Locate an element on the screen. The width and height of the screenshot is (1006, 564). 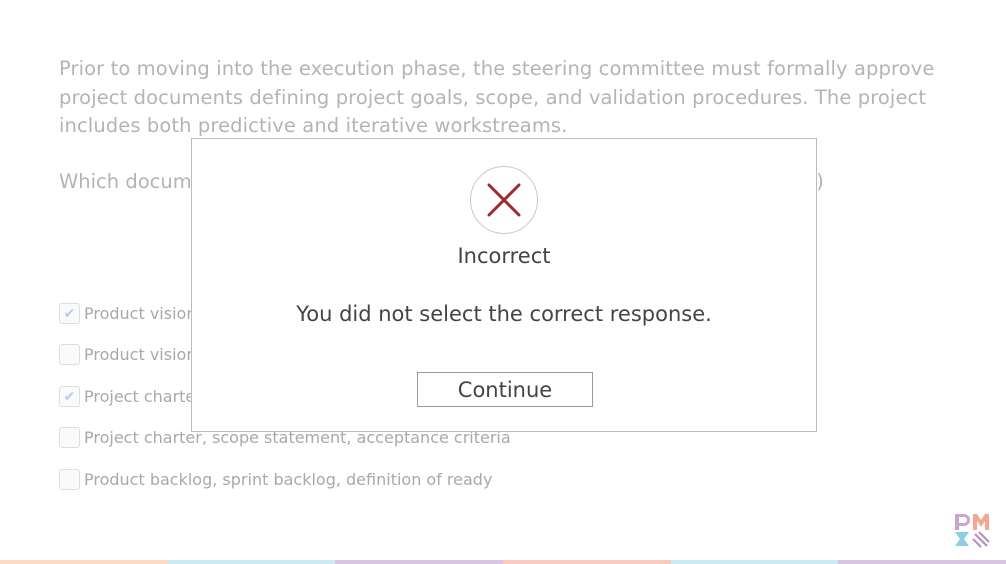
option-1: ✔ Product vision is located at coordinates (127, 313).